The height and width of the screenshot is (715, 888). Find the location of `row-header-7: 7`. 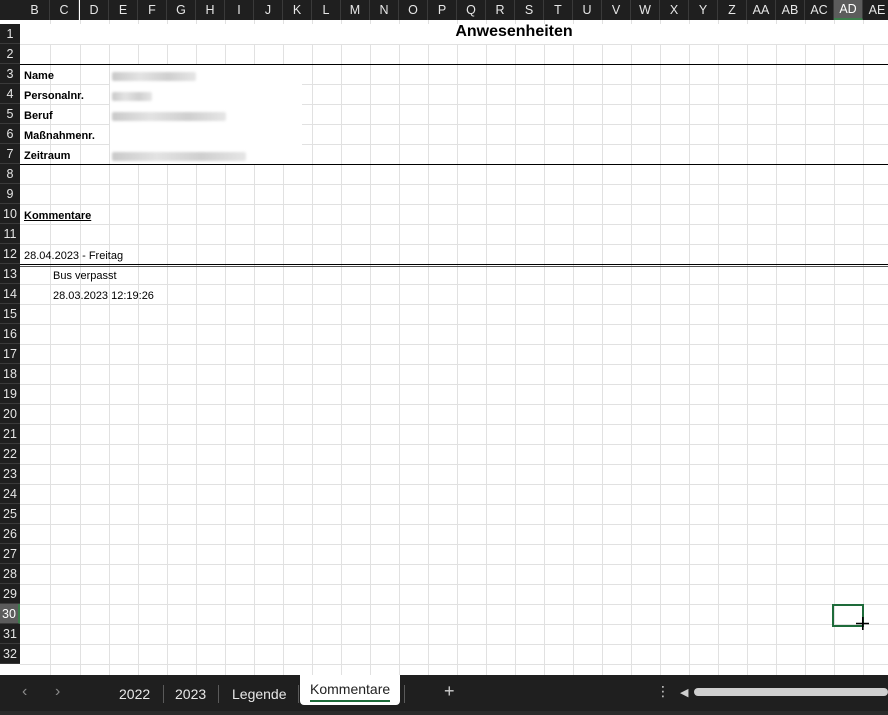

row-header-7: 7 is located at coordinates (10, 154).